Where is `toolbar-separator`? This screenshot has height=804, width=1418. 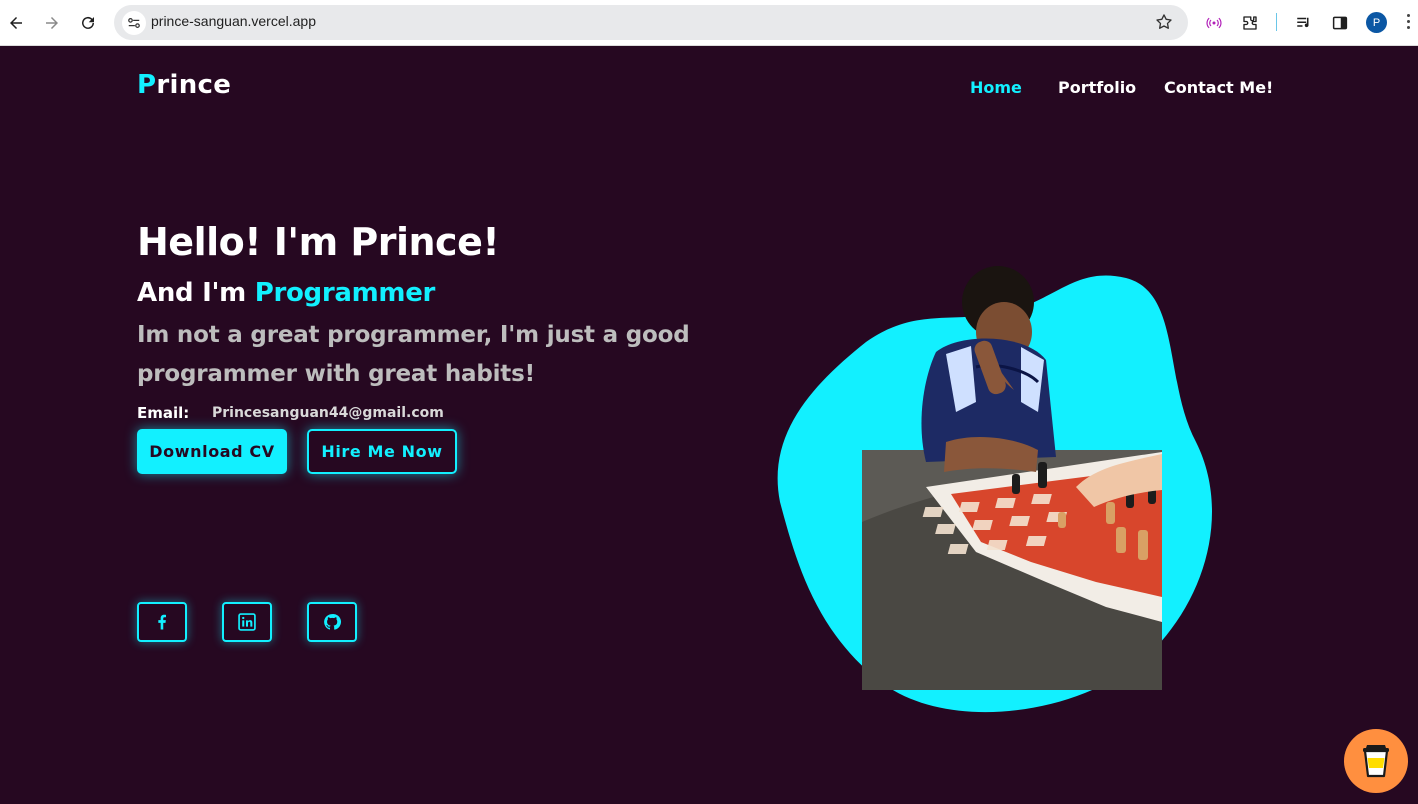 toolbar-separator is located at coordinates (1276, 22).